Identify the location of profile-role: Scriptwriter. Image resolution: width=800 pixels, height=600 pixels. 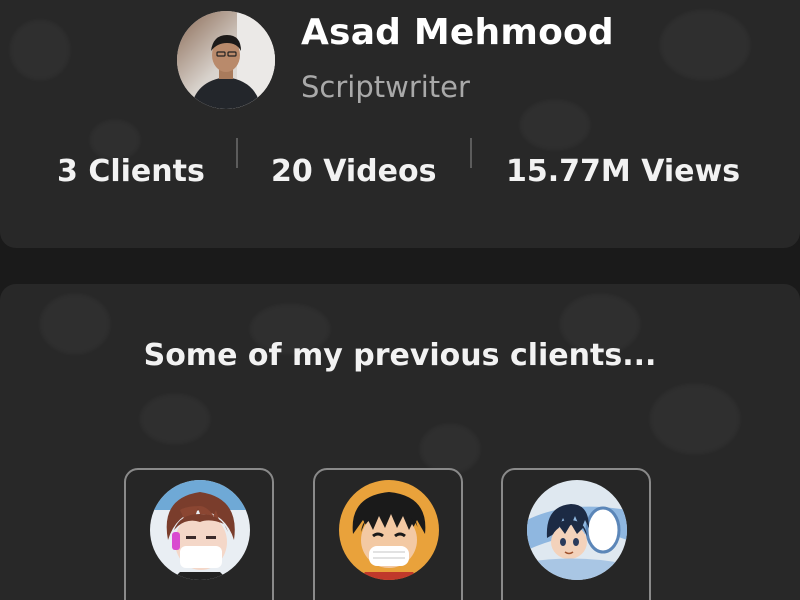
(385, 87).